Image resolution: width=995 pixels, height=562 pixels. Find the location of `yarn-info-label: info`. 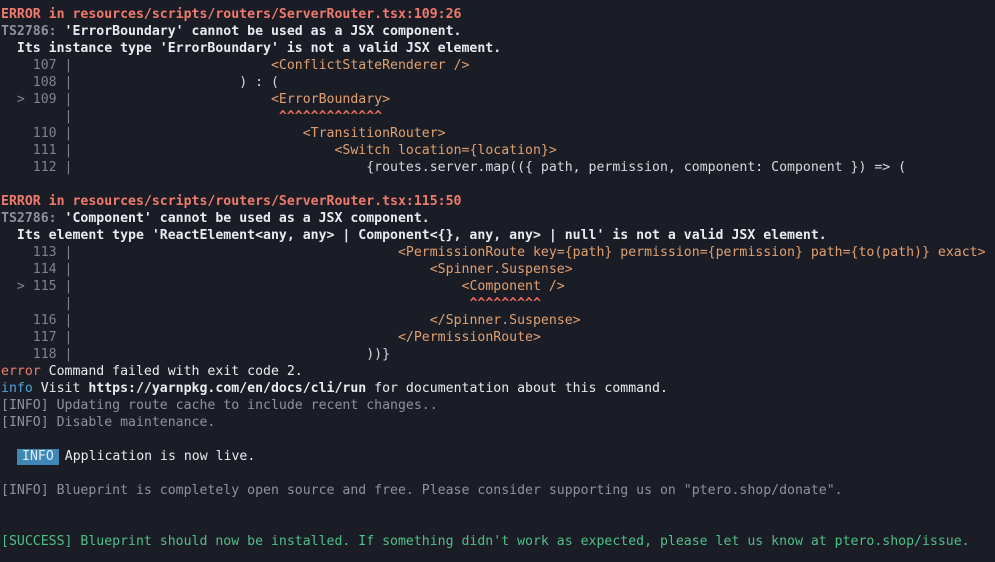

yarn-info-label: info is located at coordinates (17, 388).